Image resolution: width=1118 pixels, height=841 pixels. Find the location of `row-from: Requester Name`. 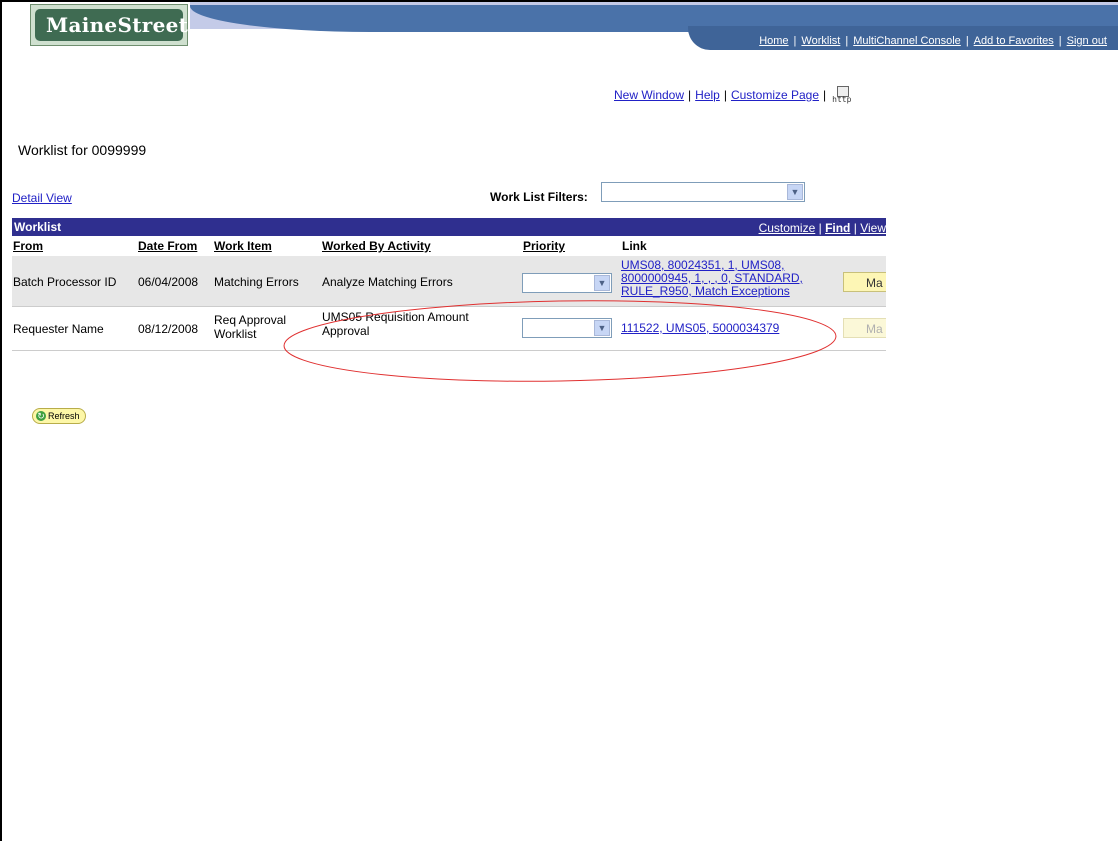

row-from: Requester Name is located at coordinates (58, 329).